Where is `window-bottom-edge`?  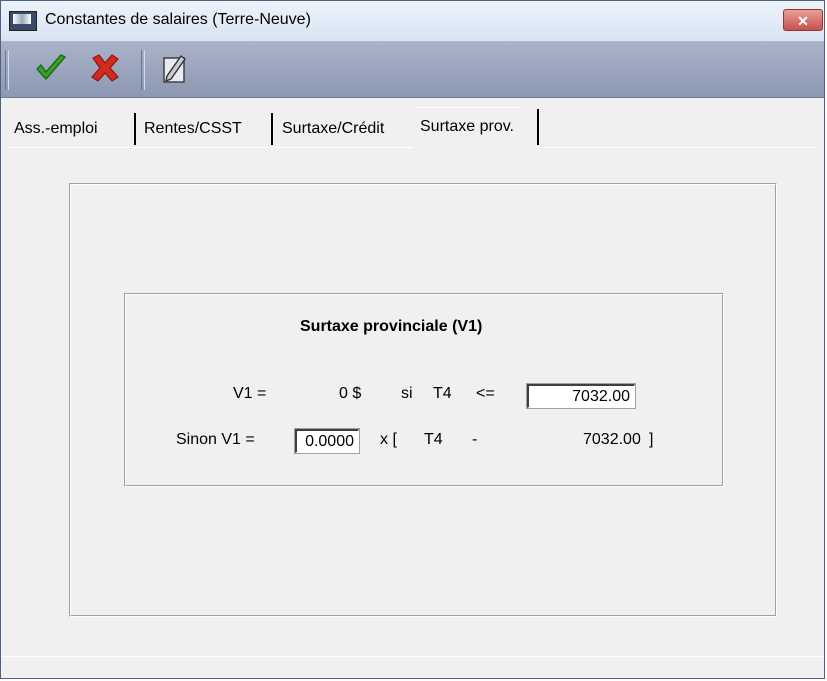
window-bottom-edge is located at coordinates (412, 656).